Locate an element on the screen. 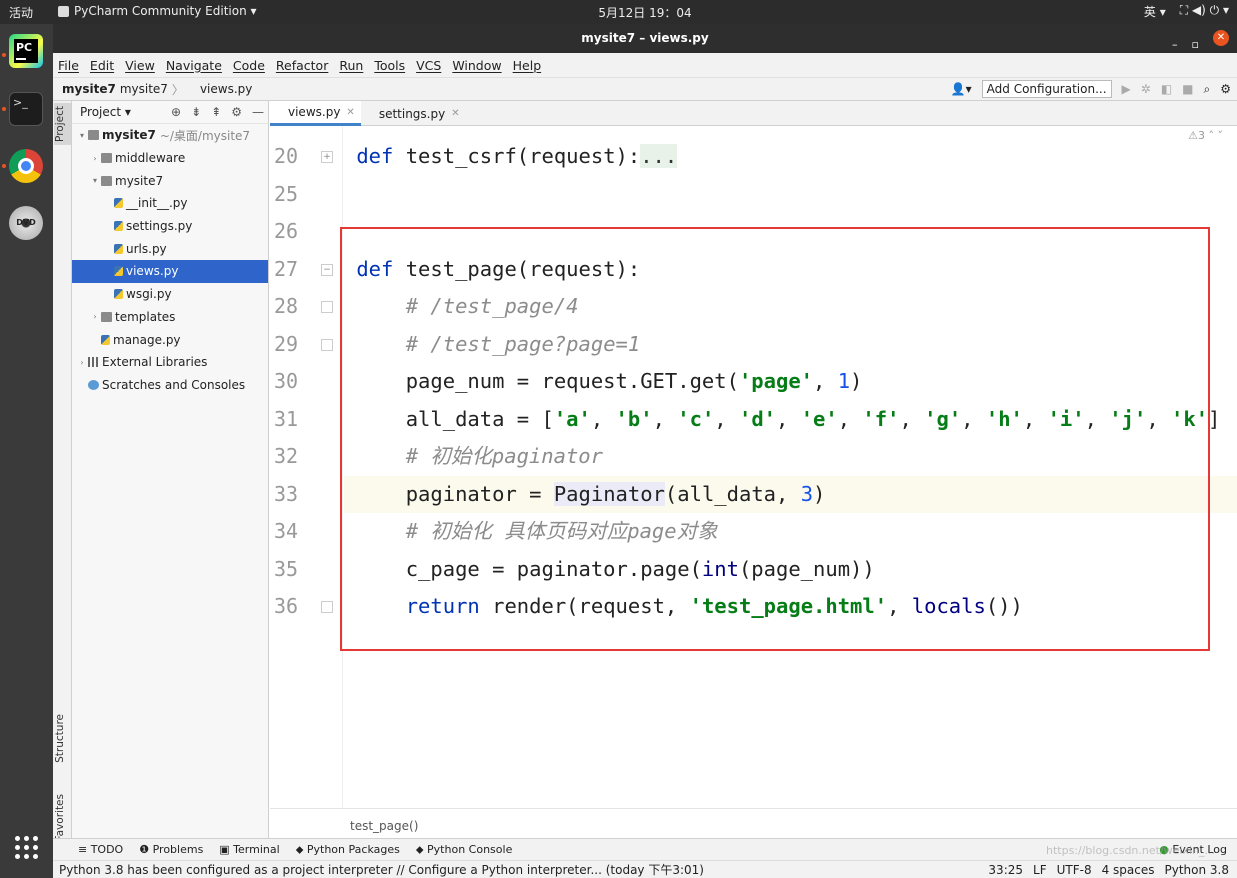 This screenshot has width=1237, height=878. dvd-icon: DVD is located at coordinates (26, 223).